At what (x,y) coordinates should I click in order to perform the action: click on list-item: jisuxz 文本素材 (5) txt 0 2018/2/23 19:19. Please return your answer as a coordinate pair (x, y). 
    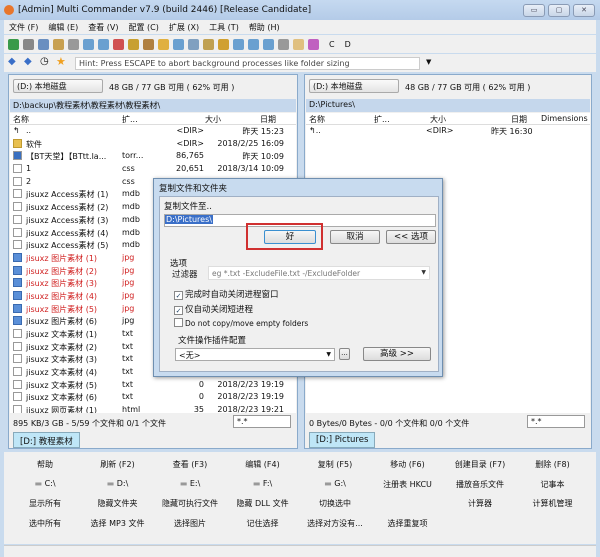
    Looking at the image, I should click on (153, 385).